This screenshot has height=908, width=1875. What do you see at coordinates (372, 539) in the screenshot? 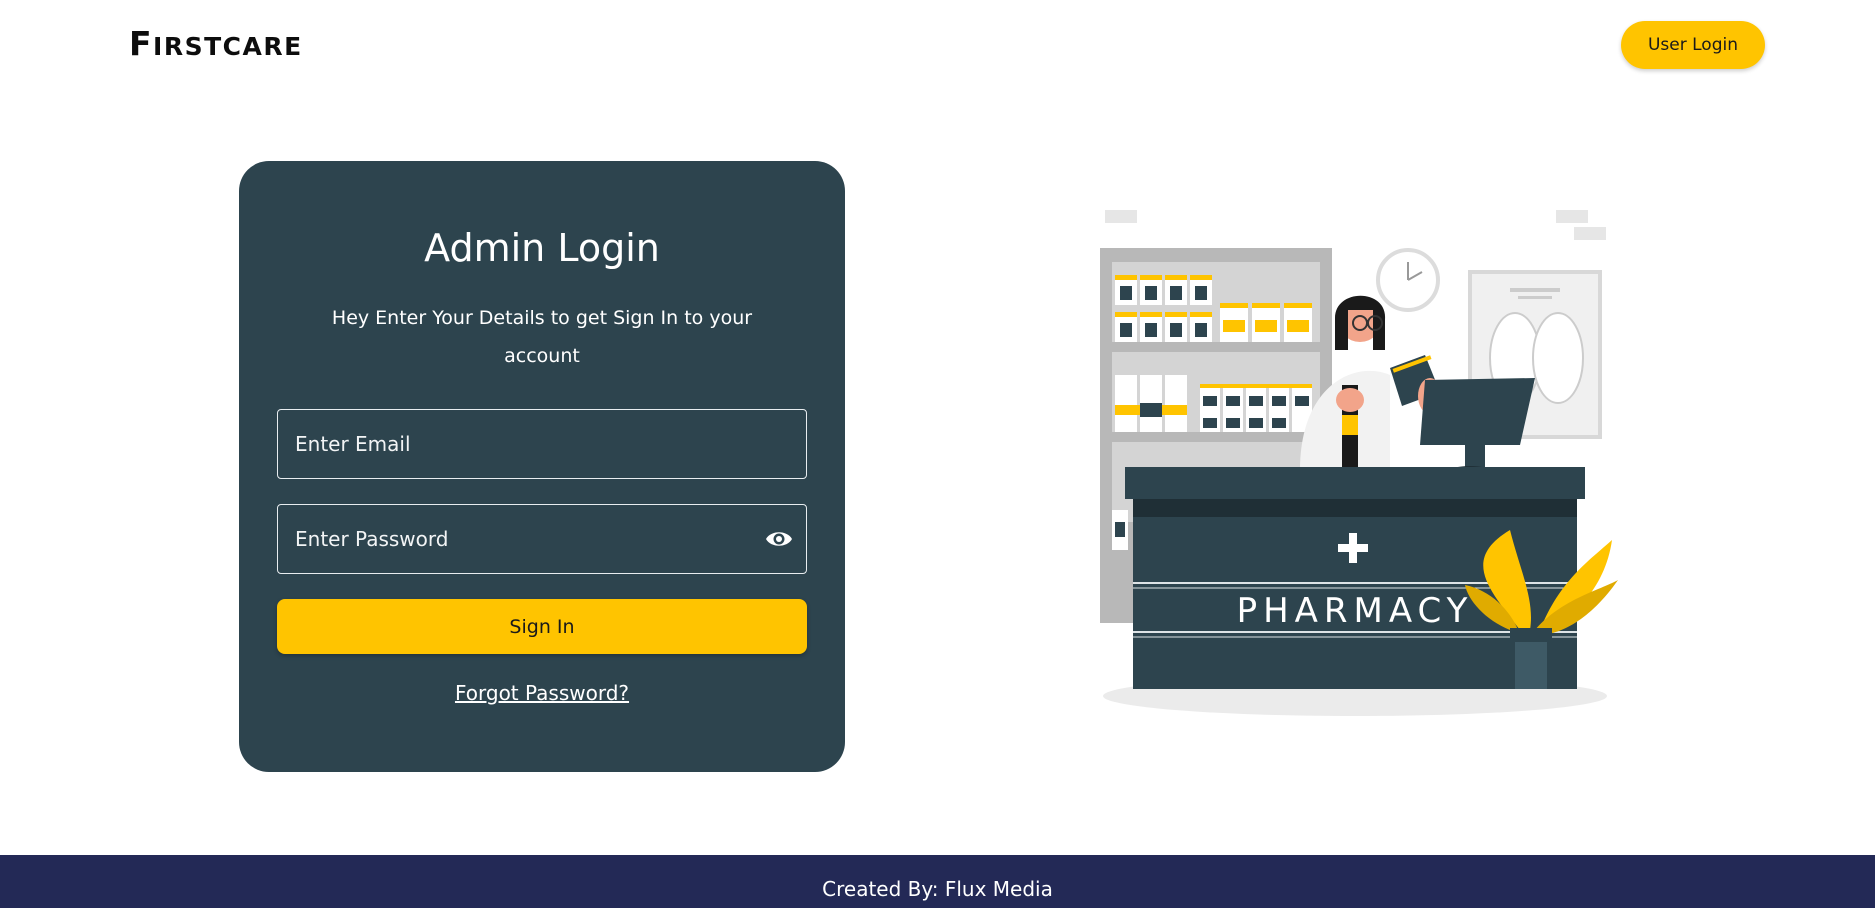
I see `password-placeholder: Enter Password` at bounding box center [372, 539].